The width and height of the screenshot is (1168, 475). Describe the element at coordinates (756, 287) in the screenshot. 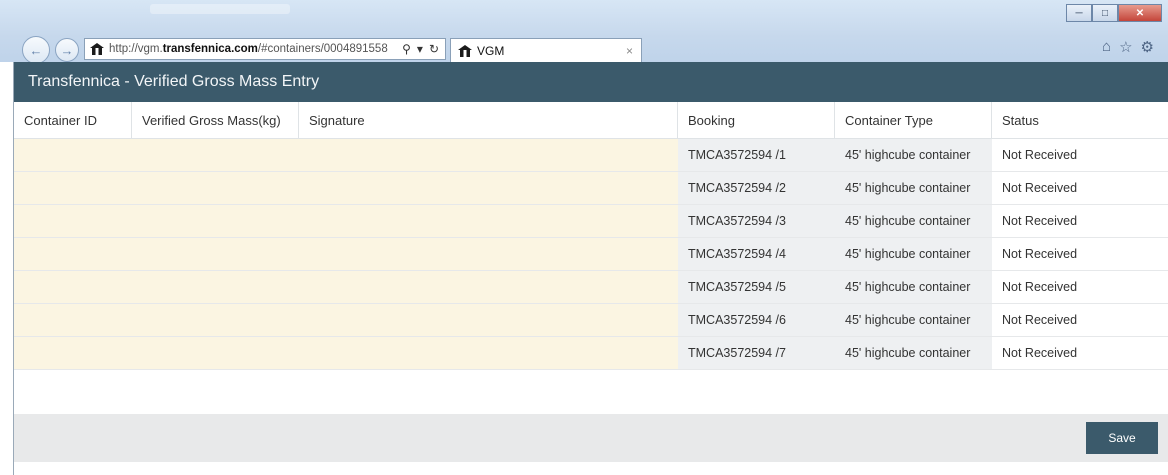

I see `booking-cell: TMCA3572594 /5` at that location.